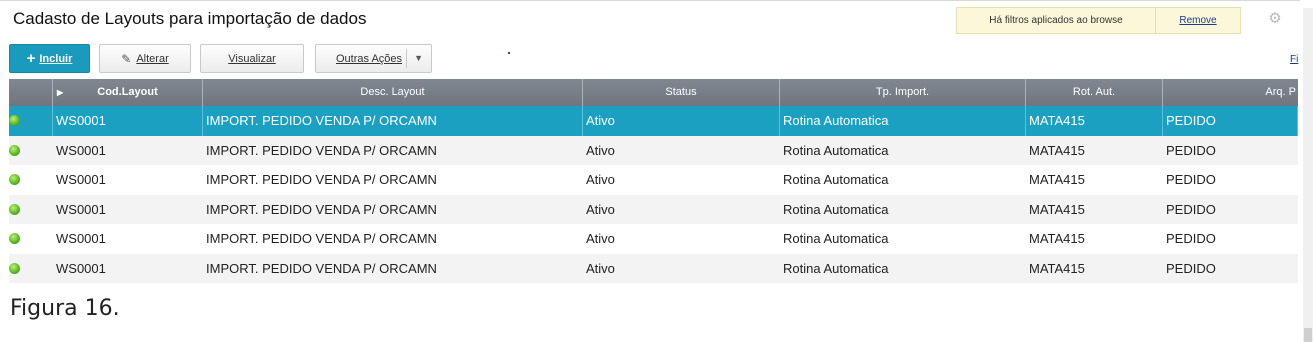 This screenshot has width=1313, height=342. I want to click on gear-icon: ⚙, so click(1275, 19).